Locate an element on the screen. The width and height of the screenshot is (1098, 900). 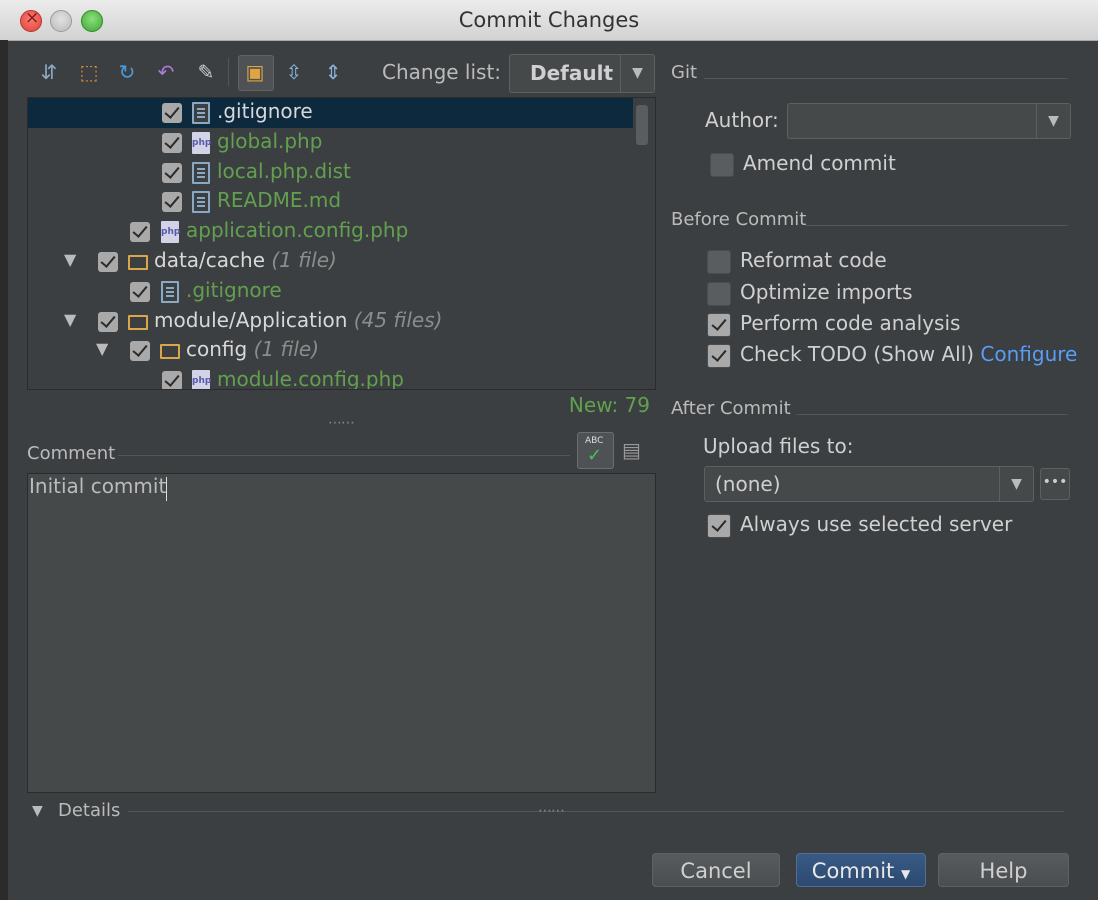
always-use-server-checkbox is located at coordinates (719, 526).